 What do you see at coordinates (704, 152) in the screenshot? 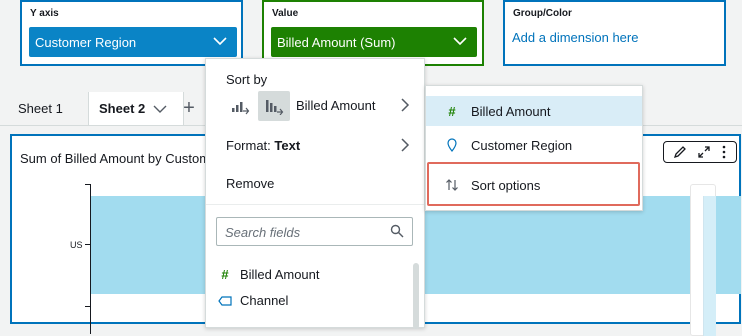
I see `expand-icon` at bounding box center [704, 152].